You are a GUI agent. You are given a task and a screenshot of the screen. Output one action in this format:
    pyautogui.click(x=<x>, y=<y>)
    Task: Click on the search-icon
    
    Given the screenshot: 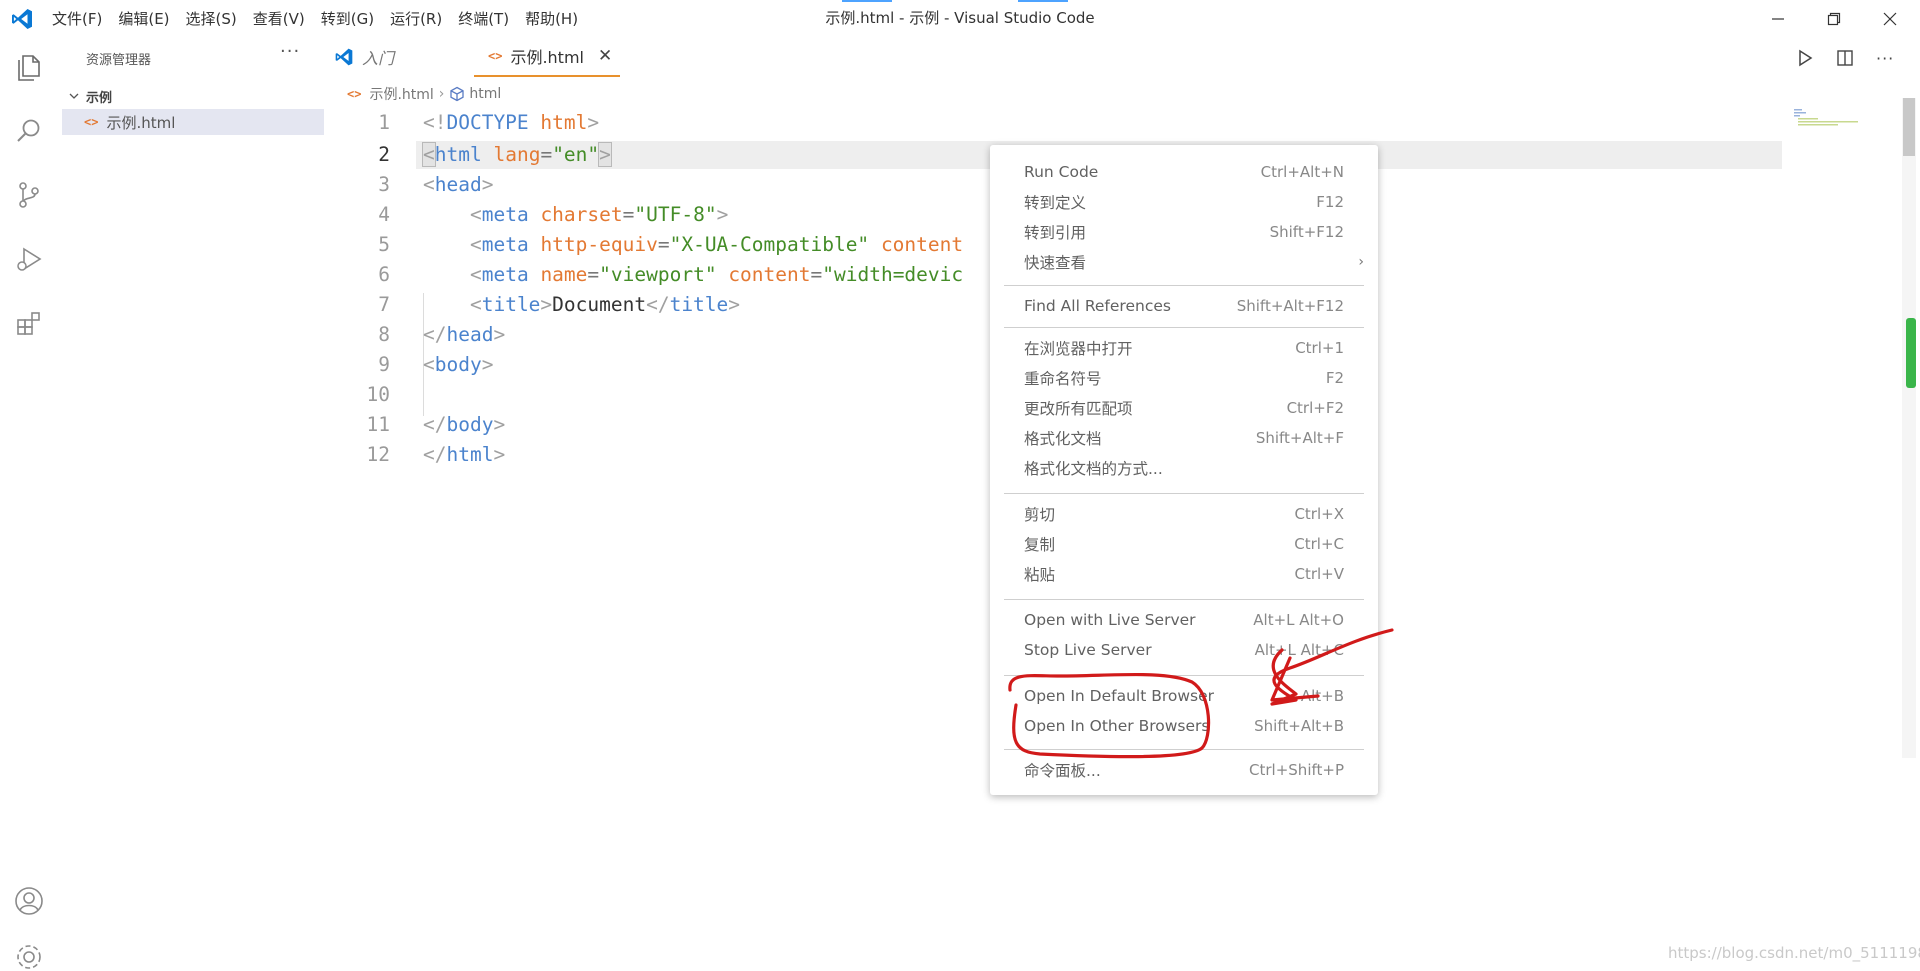 What is the action you would take?
    pyautogui.click(x=28, y=130)
    